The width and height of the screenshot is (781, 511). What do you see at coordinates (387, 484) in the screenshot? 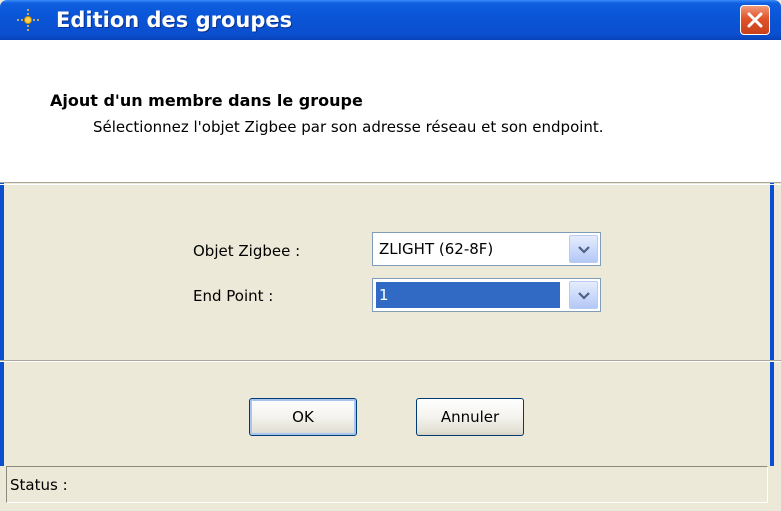
I see `status-panel: Status :` at bounding box center [387, 484].